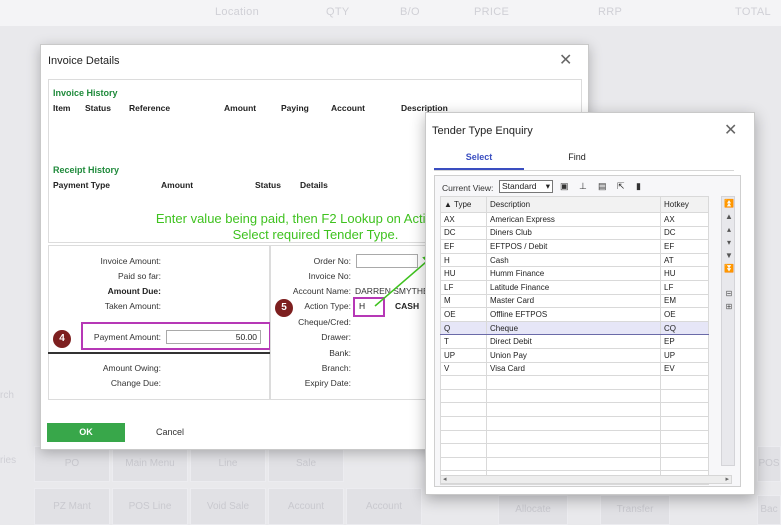 This screenshot has height=525, width=781. I want to click on cell-description: Offline EFTPOS, so click(573, 314).